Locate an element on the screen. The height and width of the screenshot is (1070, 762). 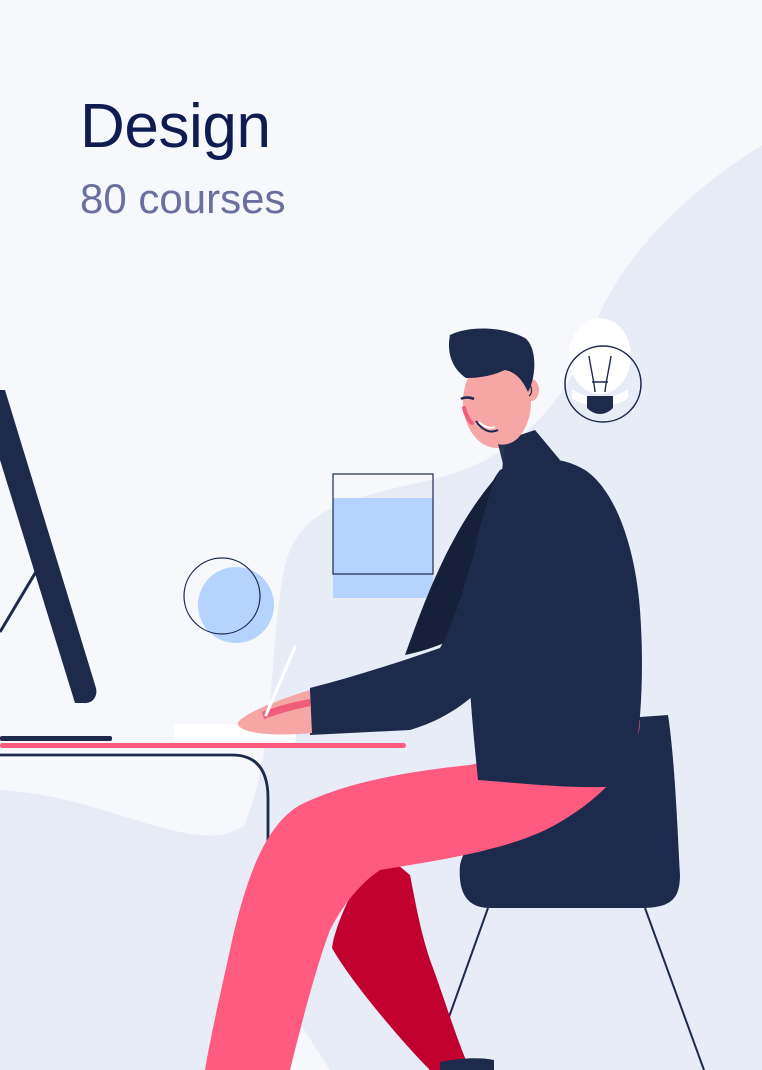
category-title: Design is located at coordinates (175, 126).